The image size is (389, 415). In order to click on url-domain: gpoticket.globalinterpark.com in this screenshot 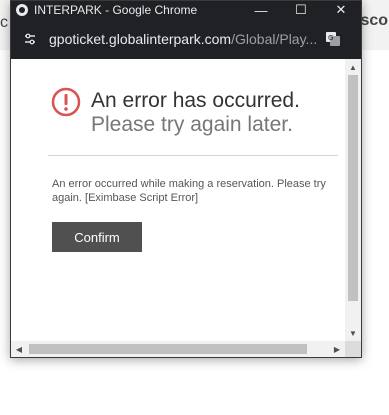, I will do `click(140, 39)`.